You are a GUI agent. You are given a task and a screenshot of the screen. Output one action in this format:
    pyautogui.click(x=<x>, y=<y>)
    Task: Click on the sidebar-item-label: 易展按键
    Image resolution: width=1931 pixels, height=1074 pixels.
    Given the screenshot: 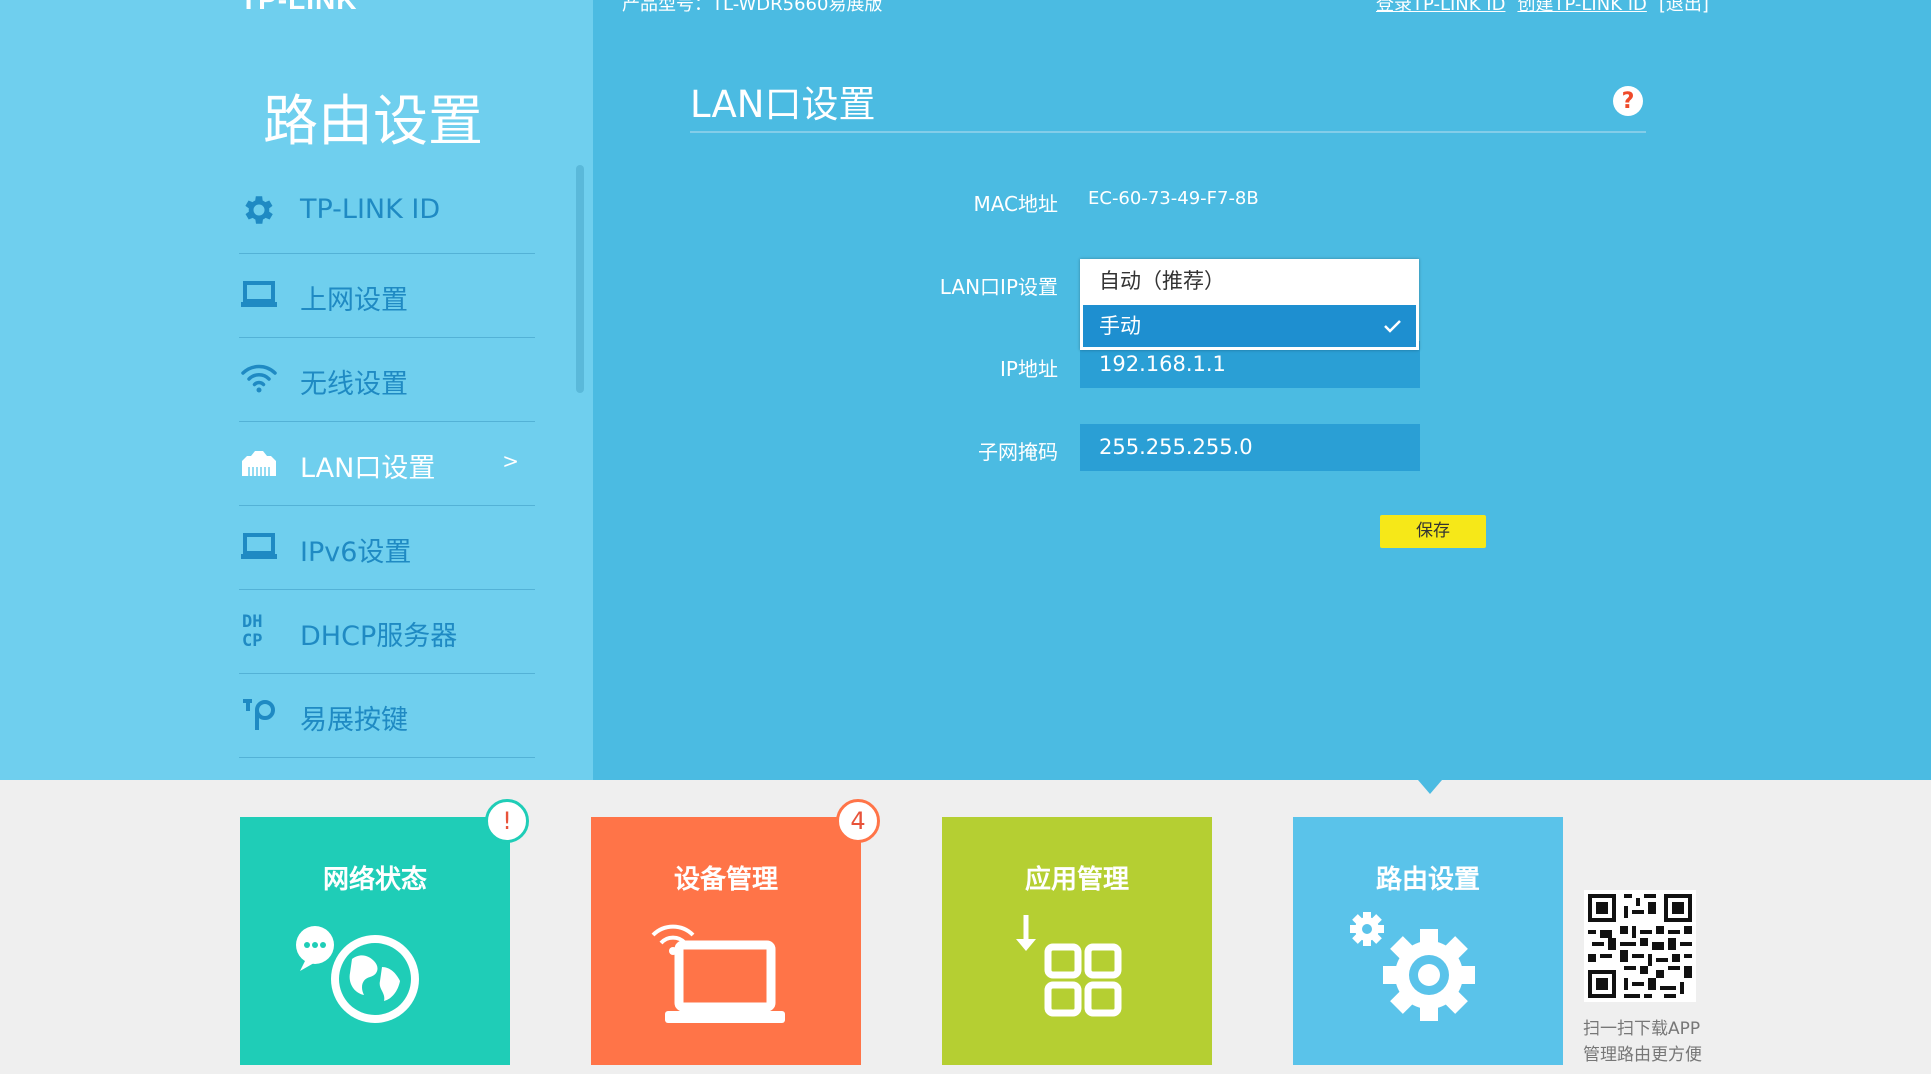 What is the action you would take?
    pyautogui.click(x=354, y=720)
    